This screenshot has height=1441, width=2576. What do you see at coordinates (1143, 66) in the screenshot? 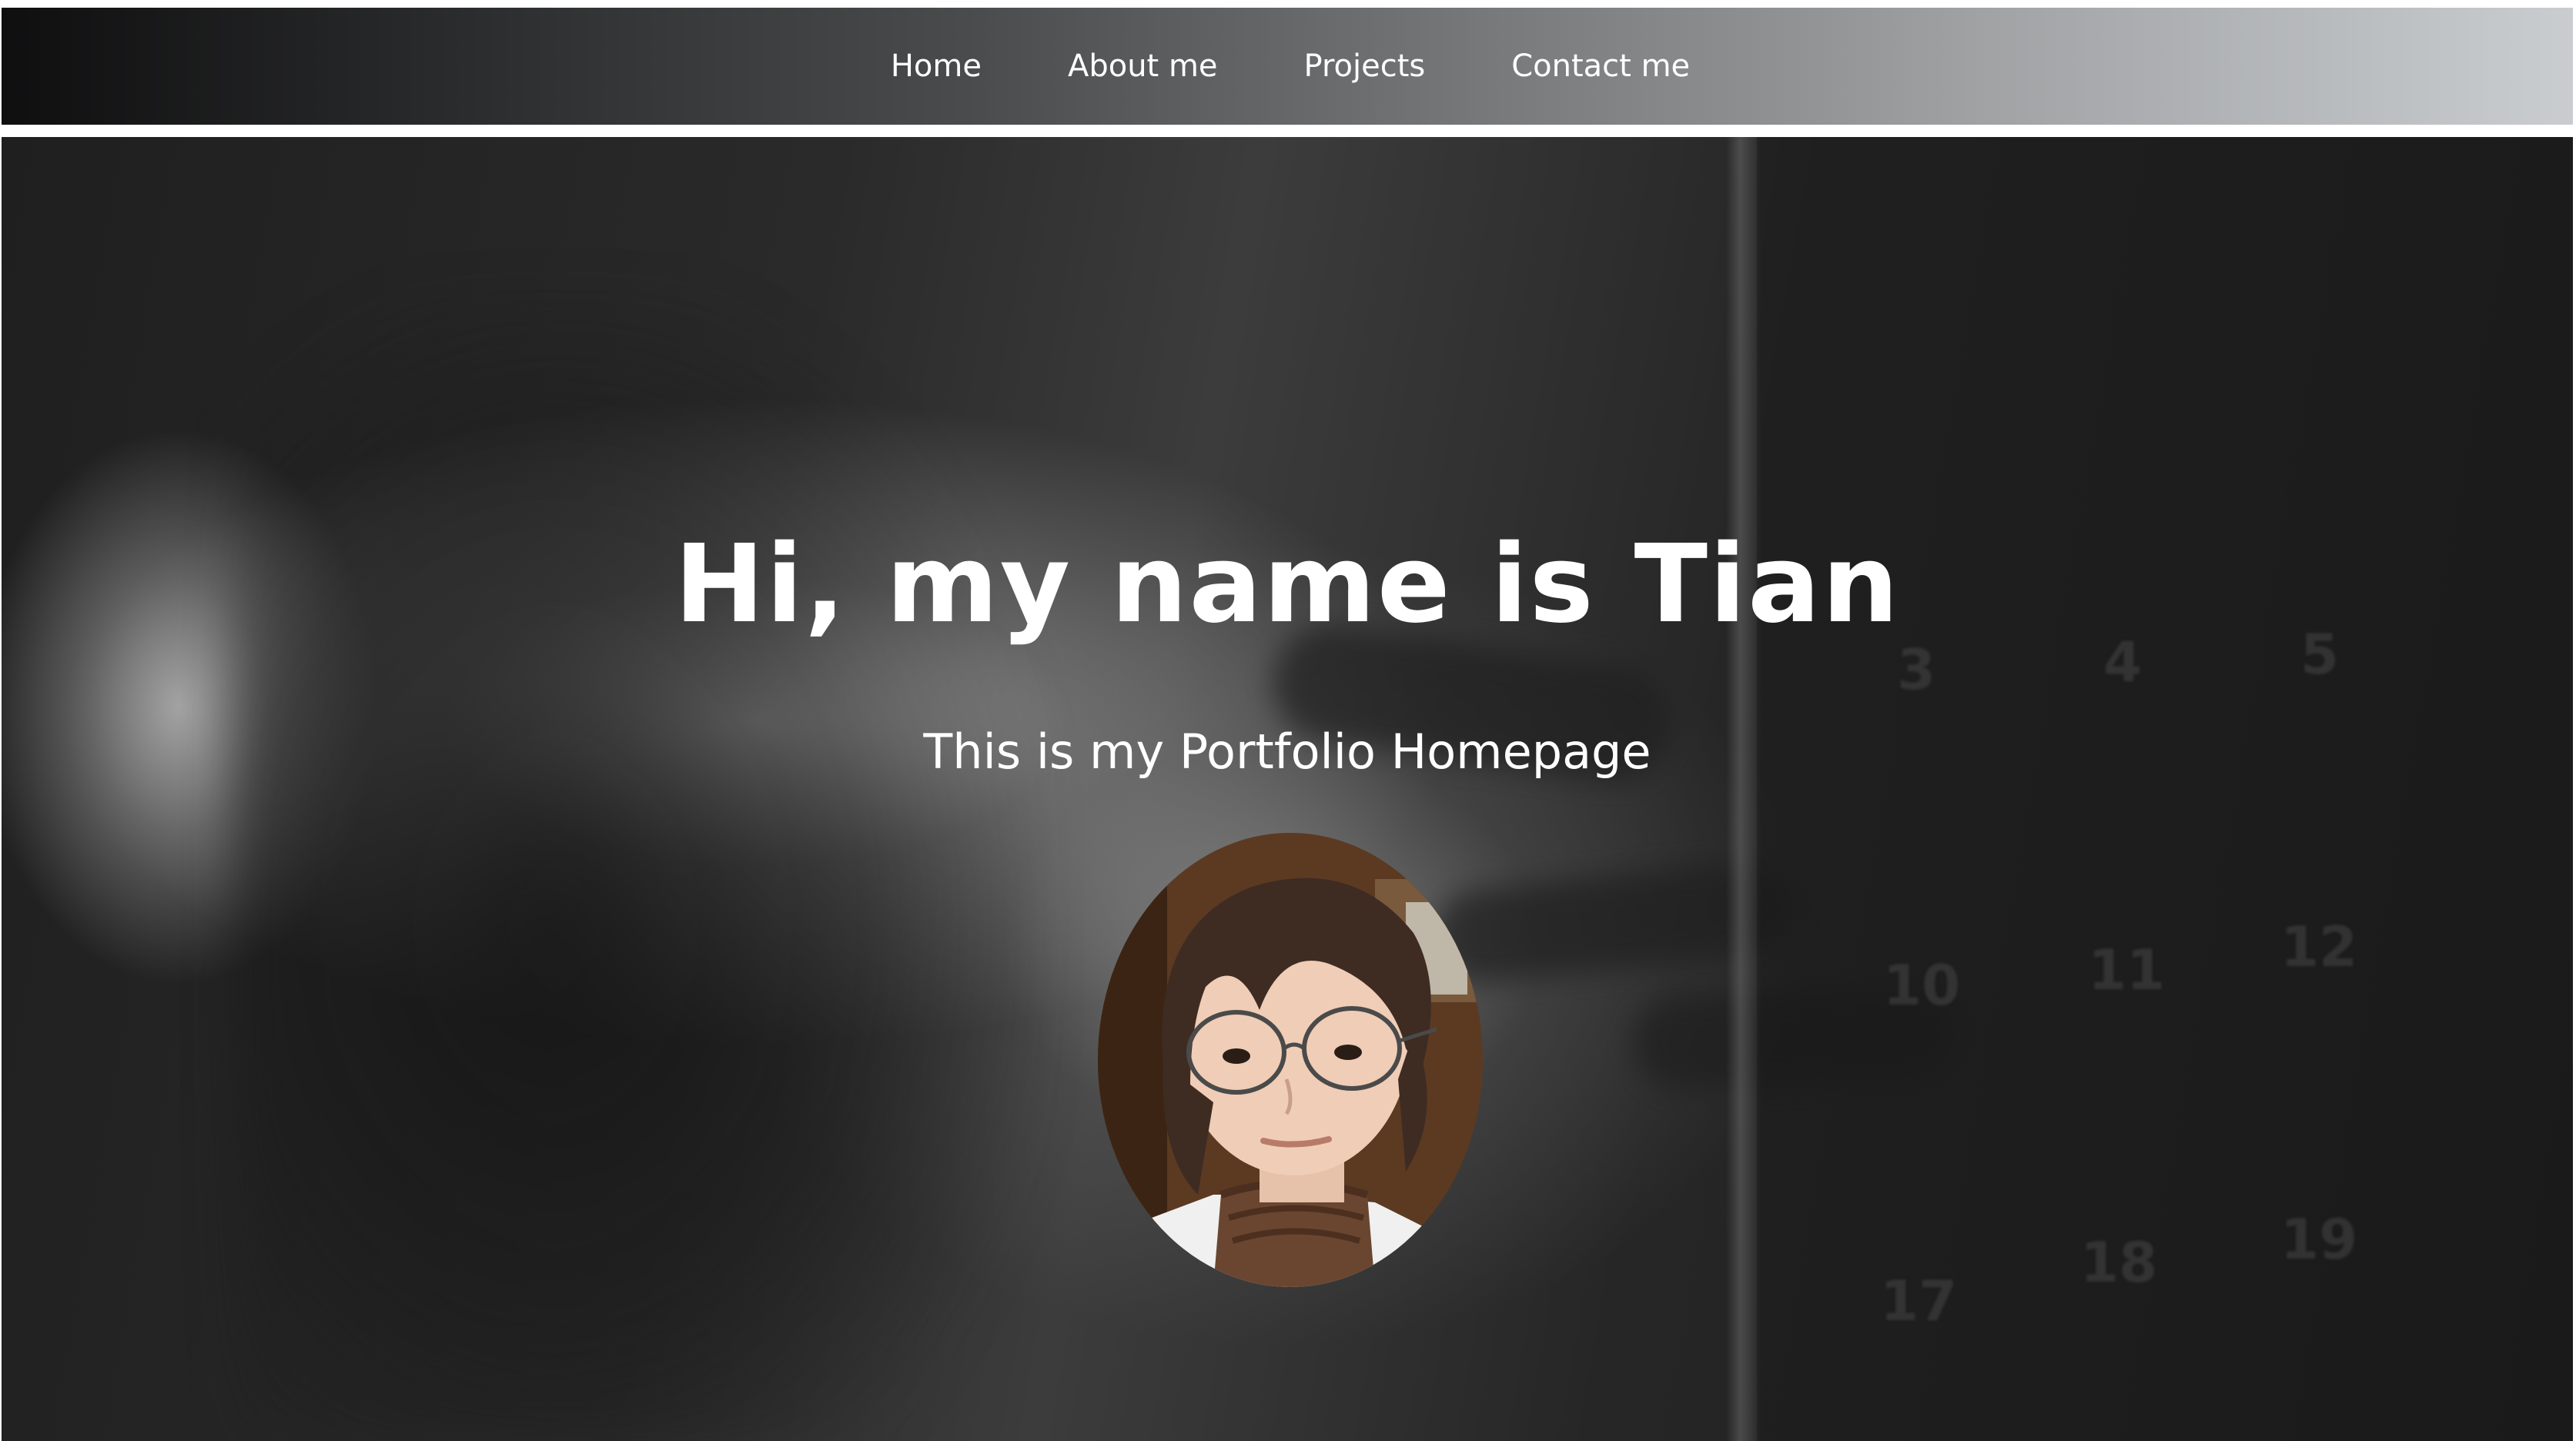
I see `nav-about-link: About me` at bounding box center [1143, 66].